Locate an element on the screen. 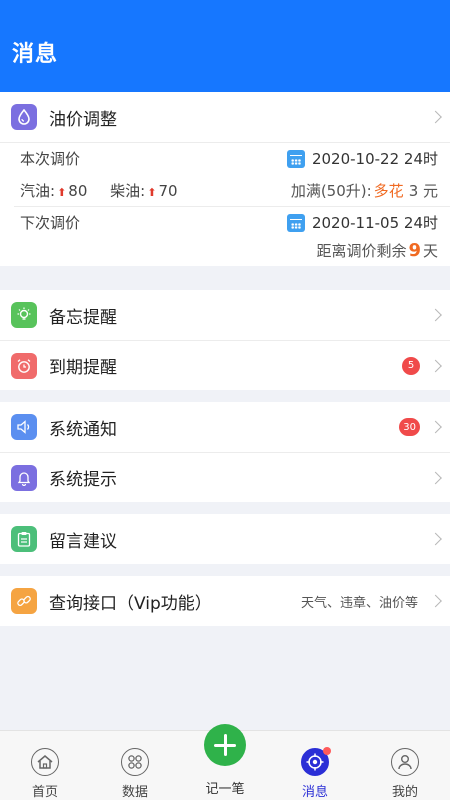  fuel-changes: 汽油: ⬆ 80 柴油: ⬆ 70 is located at coordinates (99, 190).